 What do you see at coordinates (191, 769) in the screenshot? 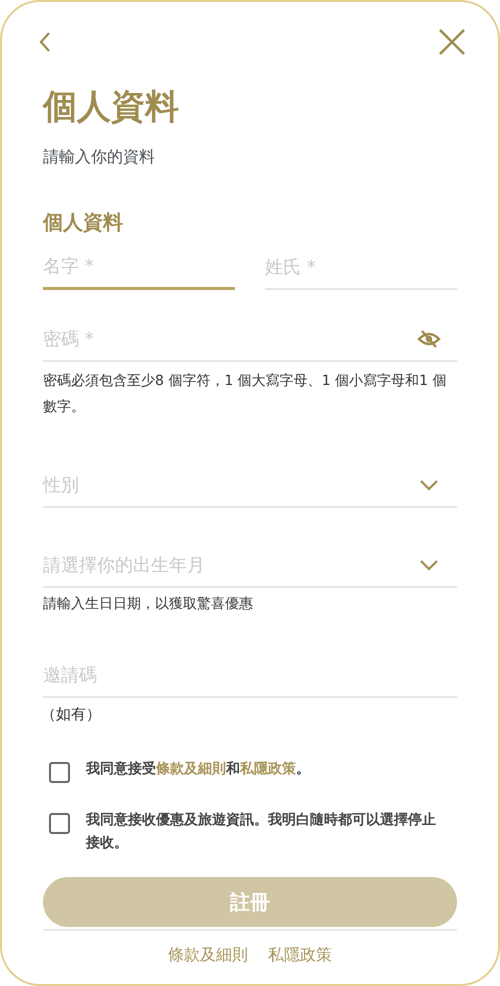
I see `link: 條款及細則` at bounding box center [191, 769].